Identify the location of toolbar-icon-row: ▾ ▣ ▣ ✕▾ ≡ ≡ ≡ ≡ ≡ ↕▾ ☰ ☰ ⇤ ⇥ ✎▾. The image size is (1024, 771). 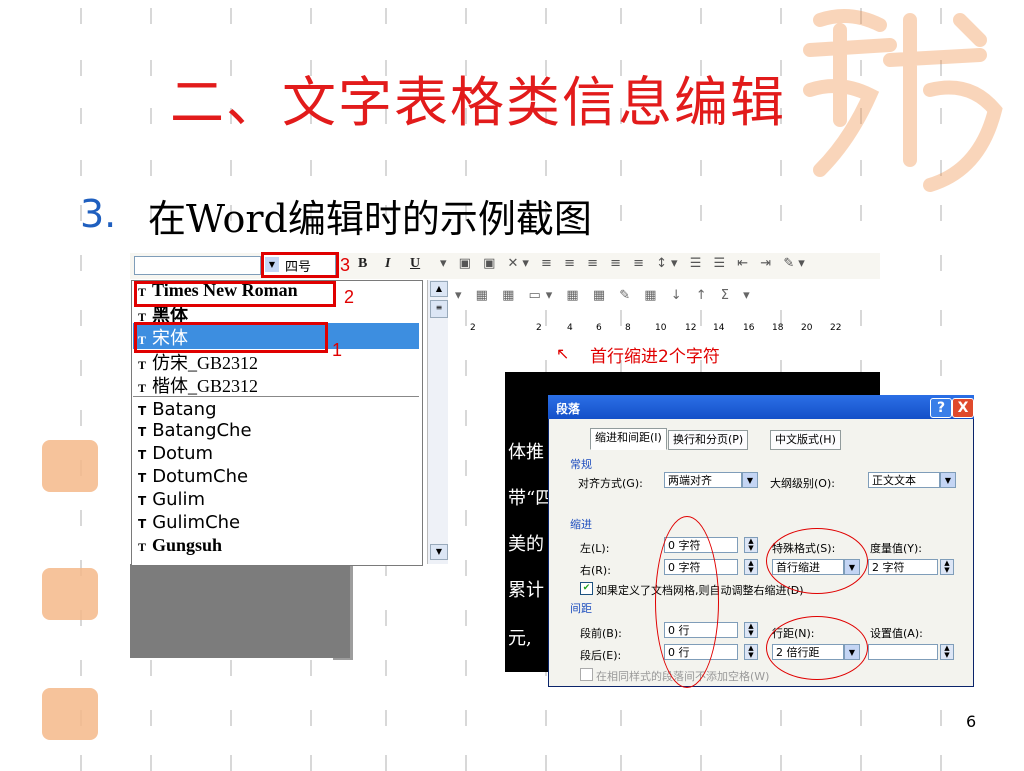
(624, 263).